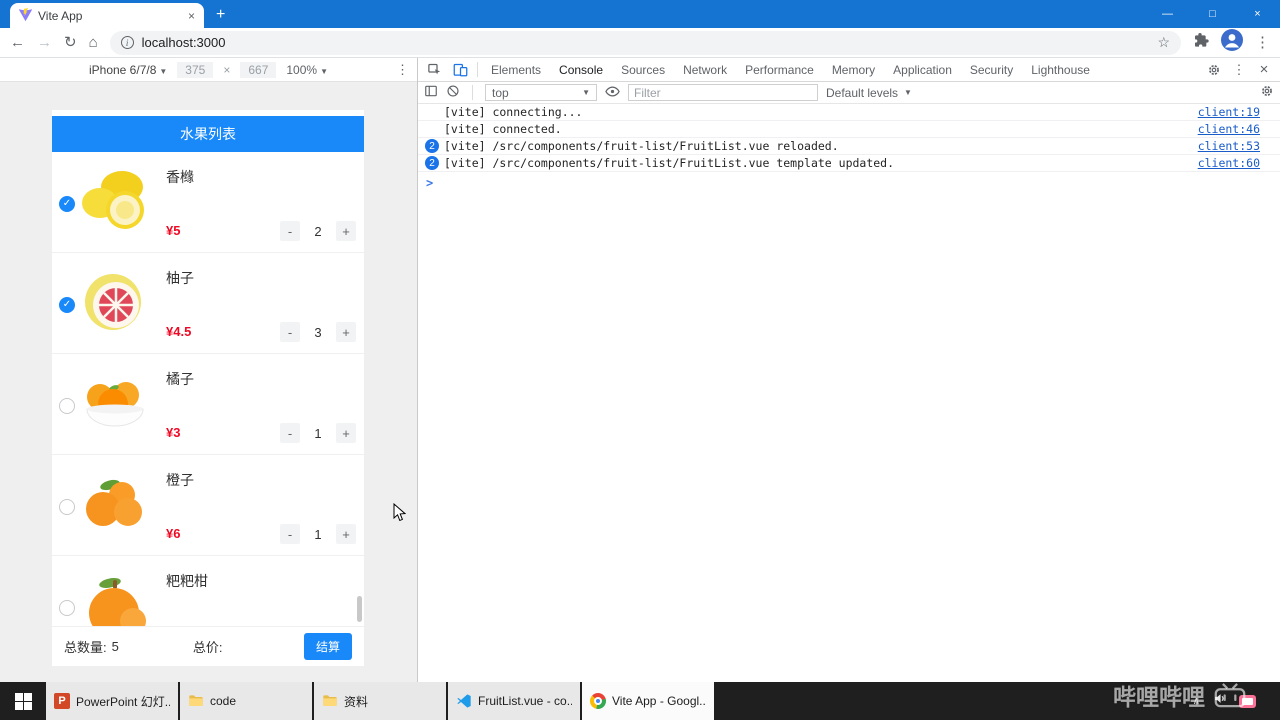 This screenshot has width=1280, height=720. I want to click on fruit-stepper: - 1 +, so click(318, 534).